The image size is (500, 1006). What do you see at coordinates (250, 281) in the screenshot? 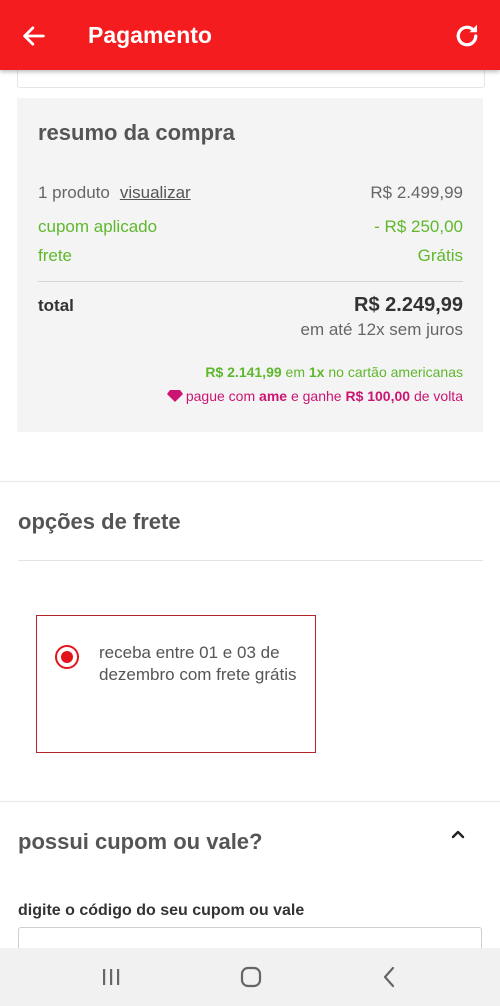
I see `summary-divider` at bounding box center [250, 281].